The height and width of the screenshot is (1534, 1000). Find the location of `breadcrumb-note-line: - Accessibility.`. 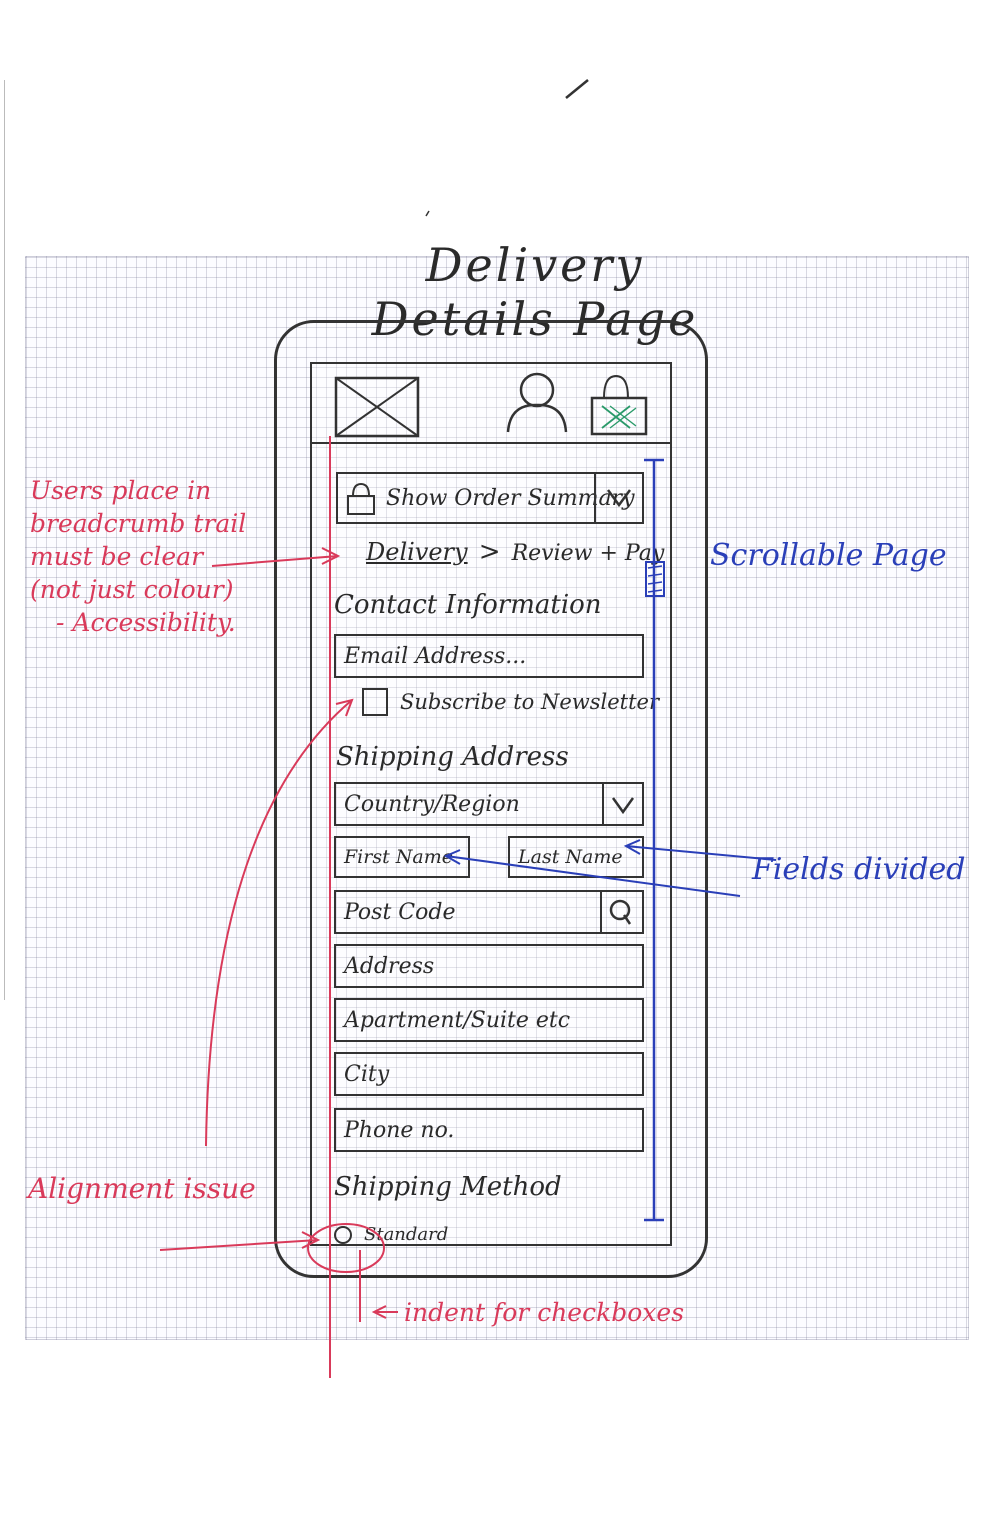

breadcrumb-note-line: - Accessibility. is located at coordinates (146, 622).